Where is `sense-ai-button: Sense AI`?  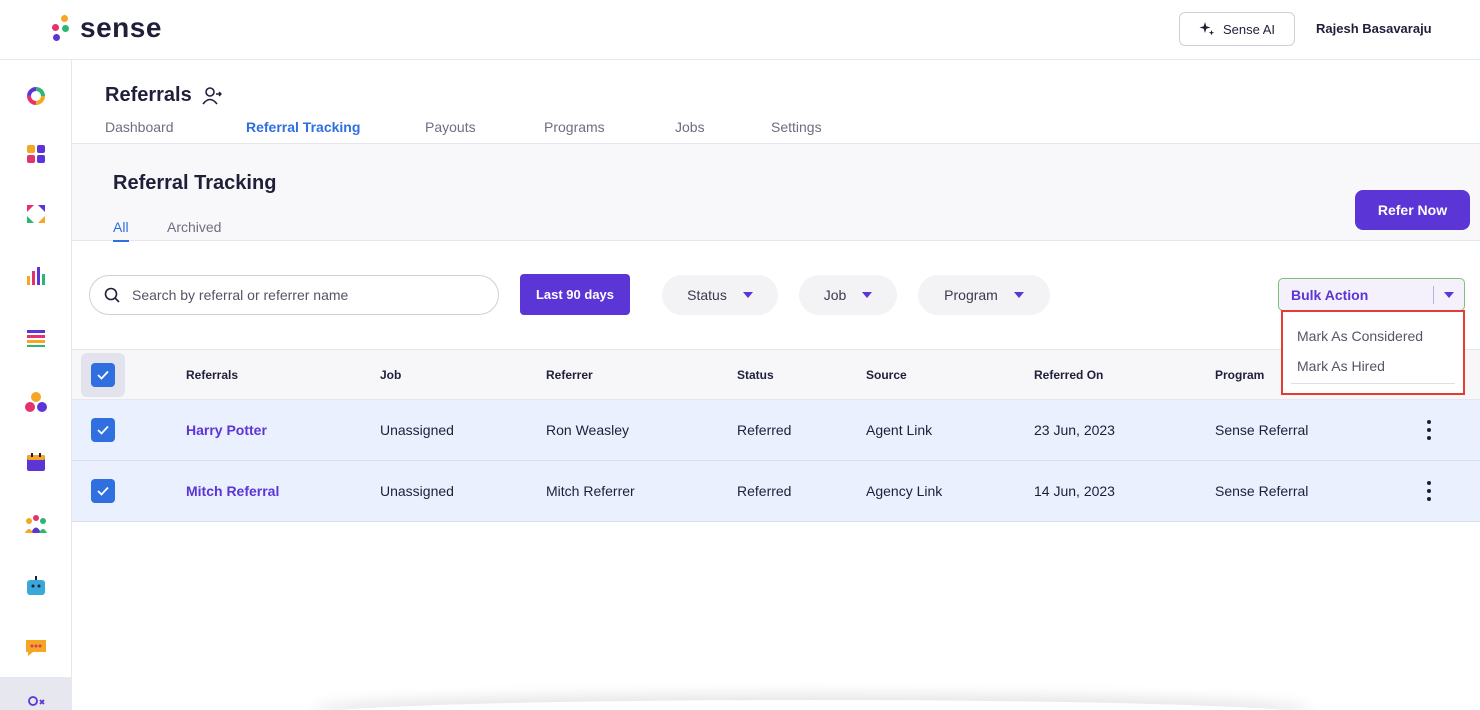
sense-ai-button: Sense AI is located at coordinates (1237, 29).